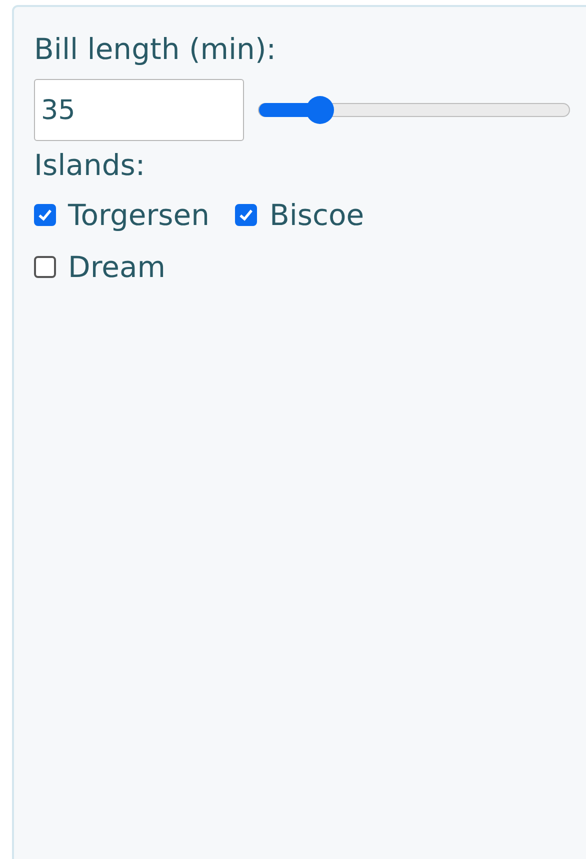 This screenshot has width=586, height=859. Describe the element at coordinates (90, 165) in the screenshot. I see `group-label: Islands:` at that location.